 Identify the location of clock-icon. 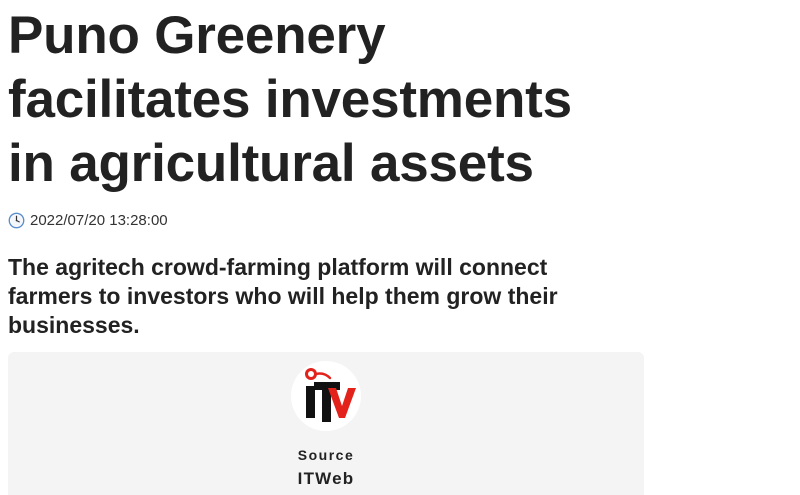
(16, 220).